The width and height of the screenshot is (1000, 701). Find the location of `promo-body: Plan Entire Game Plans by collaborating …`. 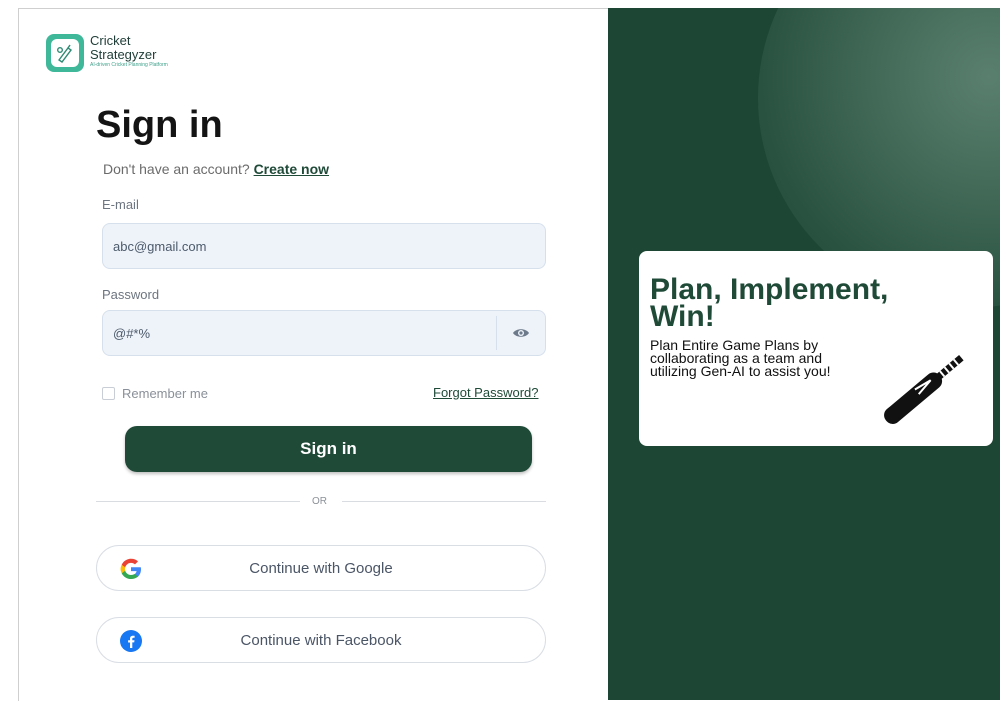

promo-body: Plan Entire Game Plans by collaborating … is located at coordinates (740, 358).